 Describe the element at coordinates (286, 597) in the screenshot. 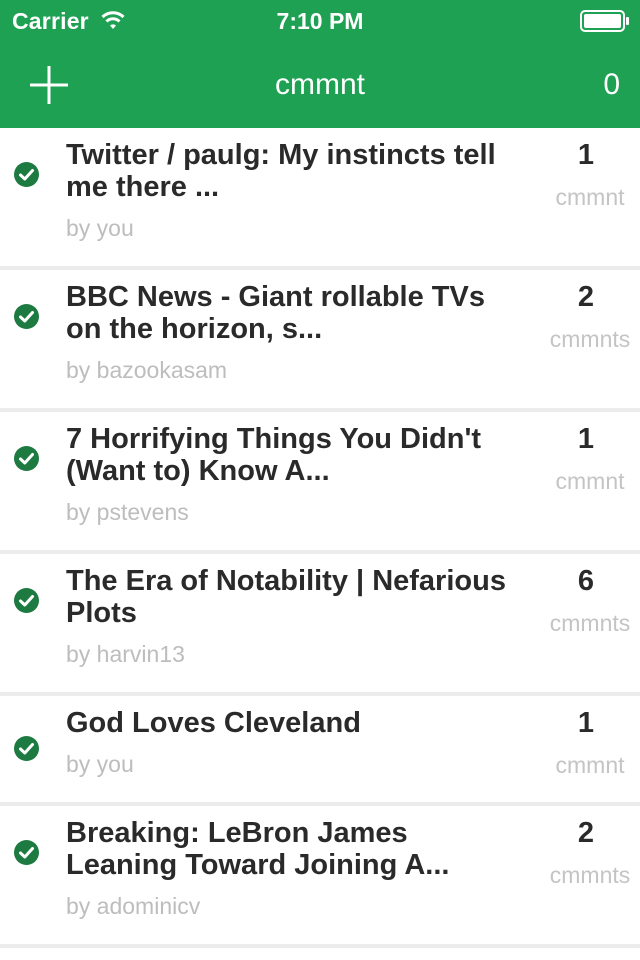

I see `item-title: The Era of Notability | Nefarious Plots` at that location.